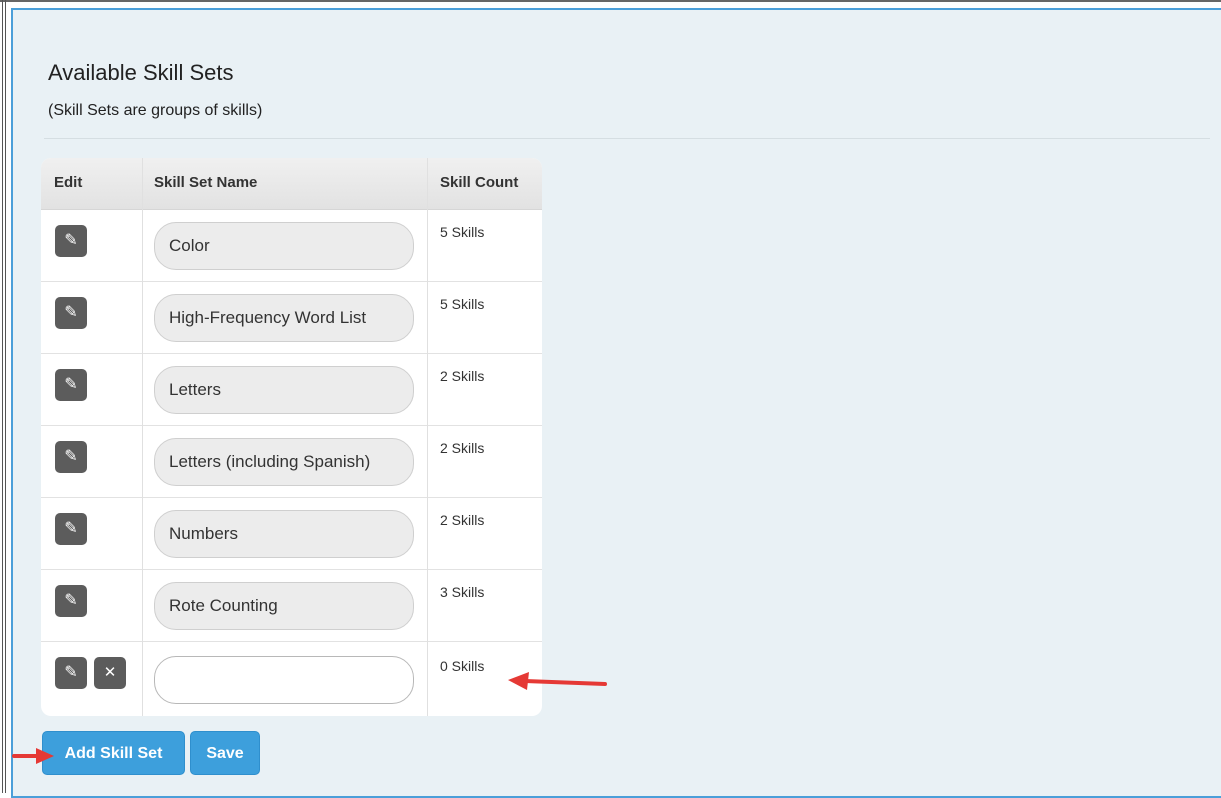 The image size is (1221, 798). What do you see at coordinates (225, 753) in the screenshot?
I see `save-button: Save` at bounding box center [225, 753].